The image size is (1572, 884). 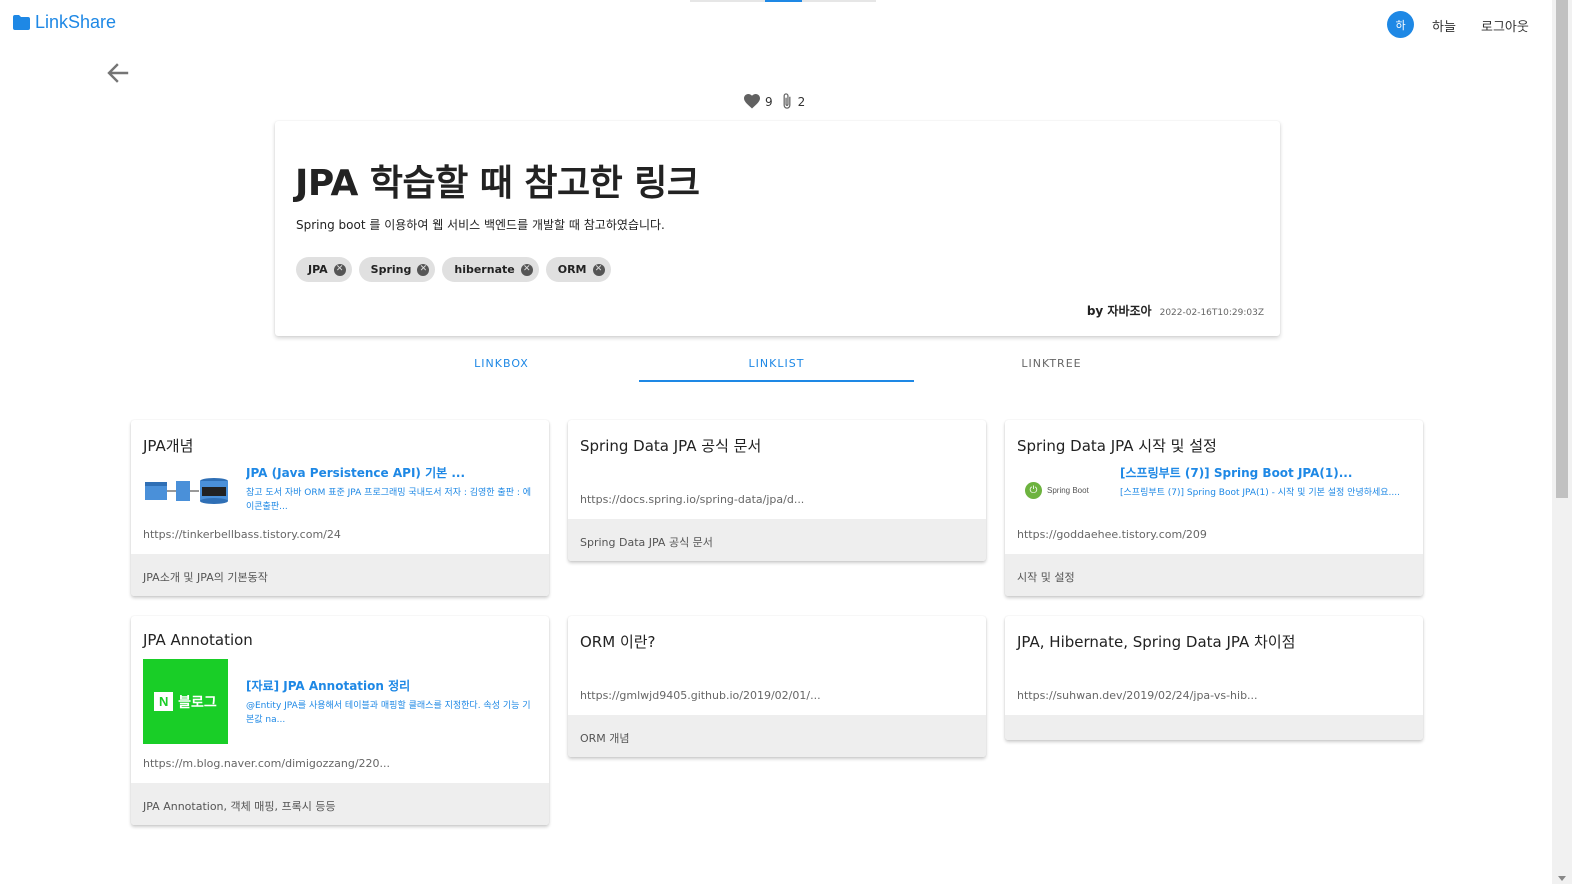 What do you see at coordinates (1117, 446) in the screenshot?
I see `link-title: Spring Data JPA 시작 및 설정` at bounding box center [1117, 446].